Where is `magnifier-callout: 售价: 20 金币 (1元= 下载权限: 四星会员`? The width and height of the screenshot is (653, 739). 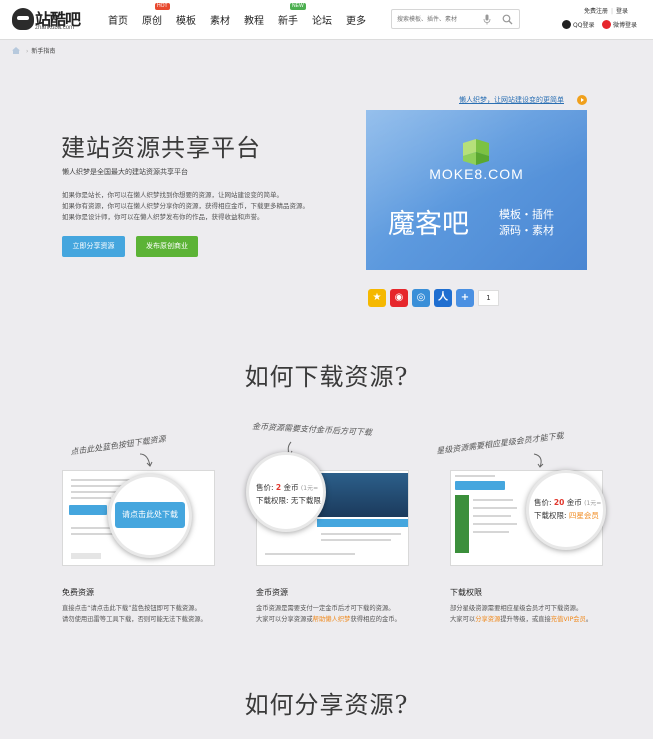
magnifier-callout: 售价: 20 金币 (1元= 下载权限: 四星会员 is located at coordinates (566, 510).